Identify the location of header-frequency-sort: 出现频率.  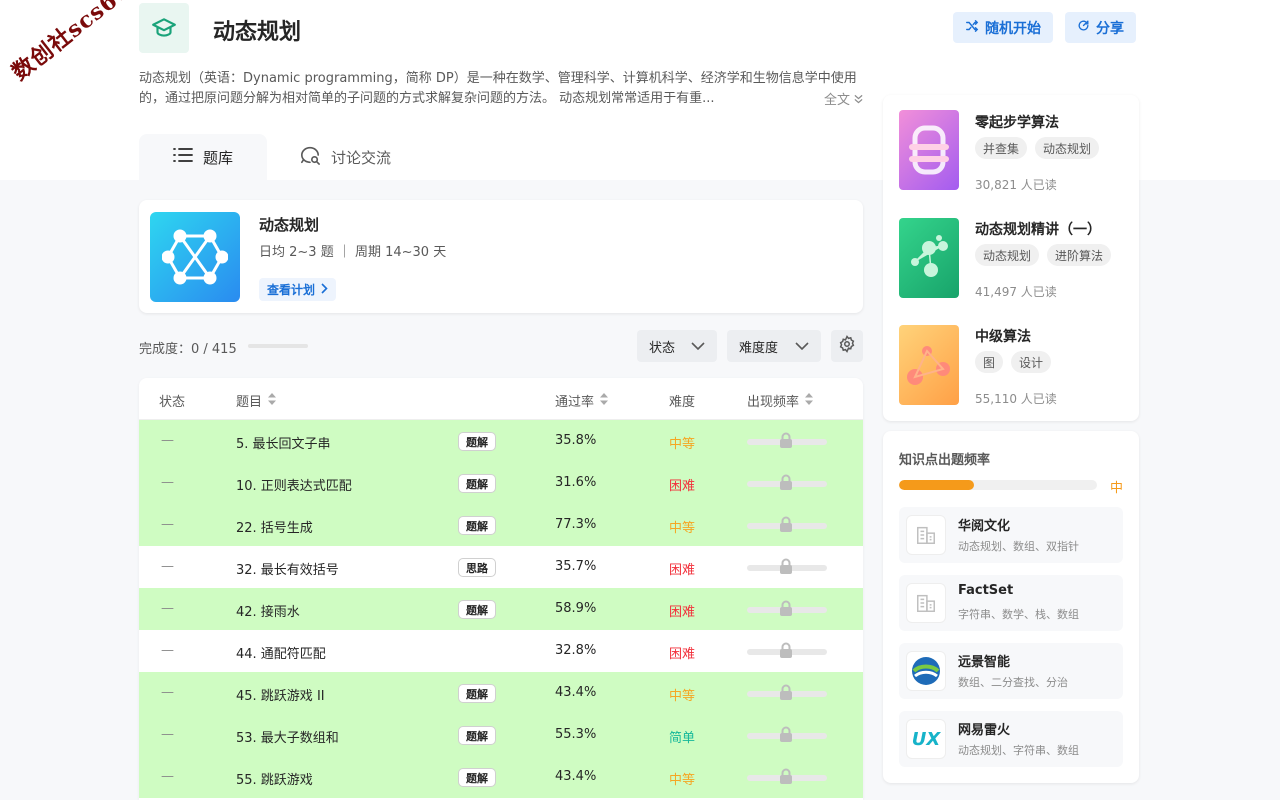
(780, 400).